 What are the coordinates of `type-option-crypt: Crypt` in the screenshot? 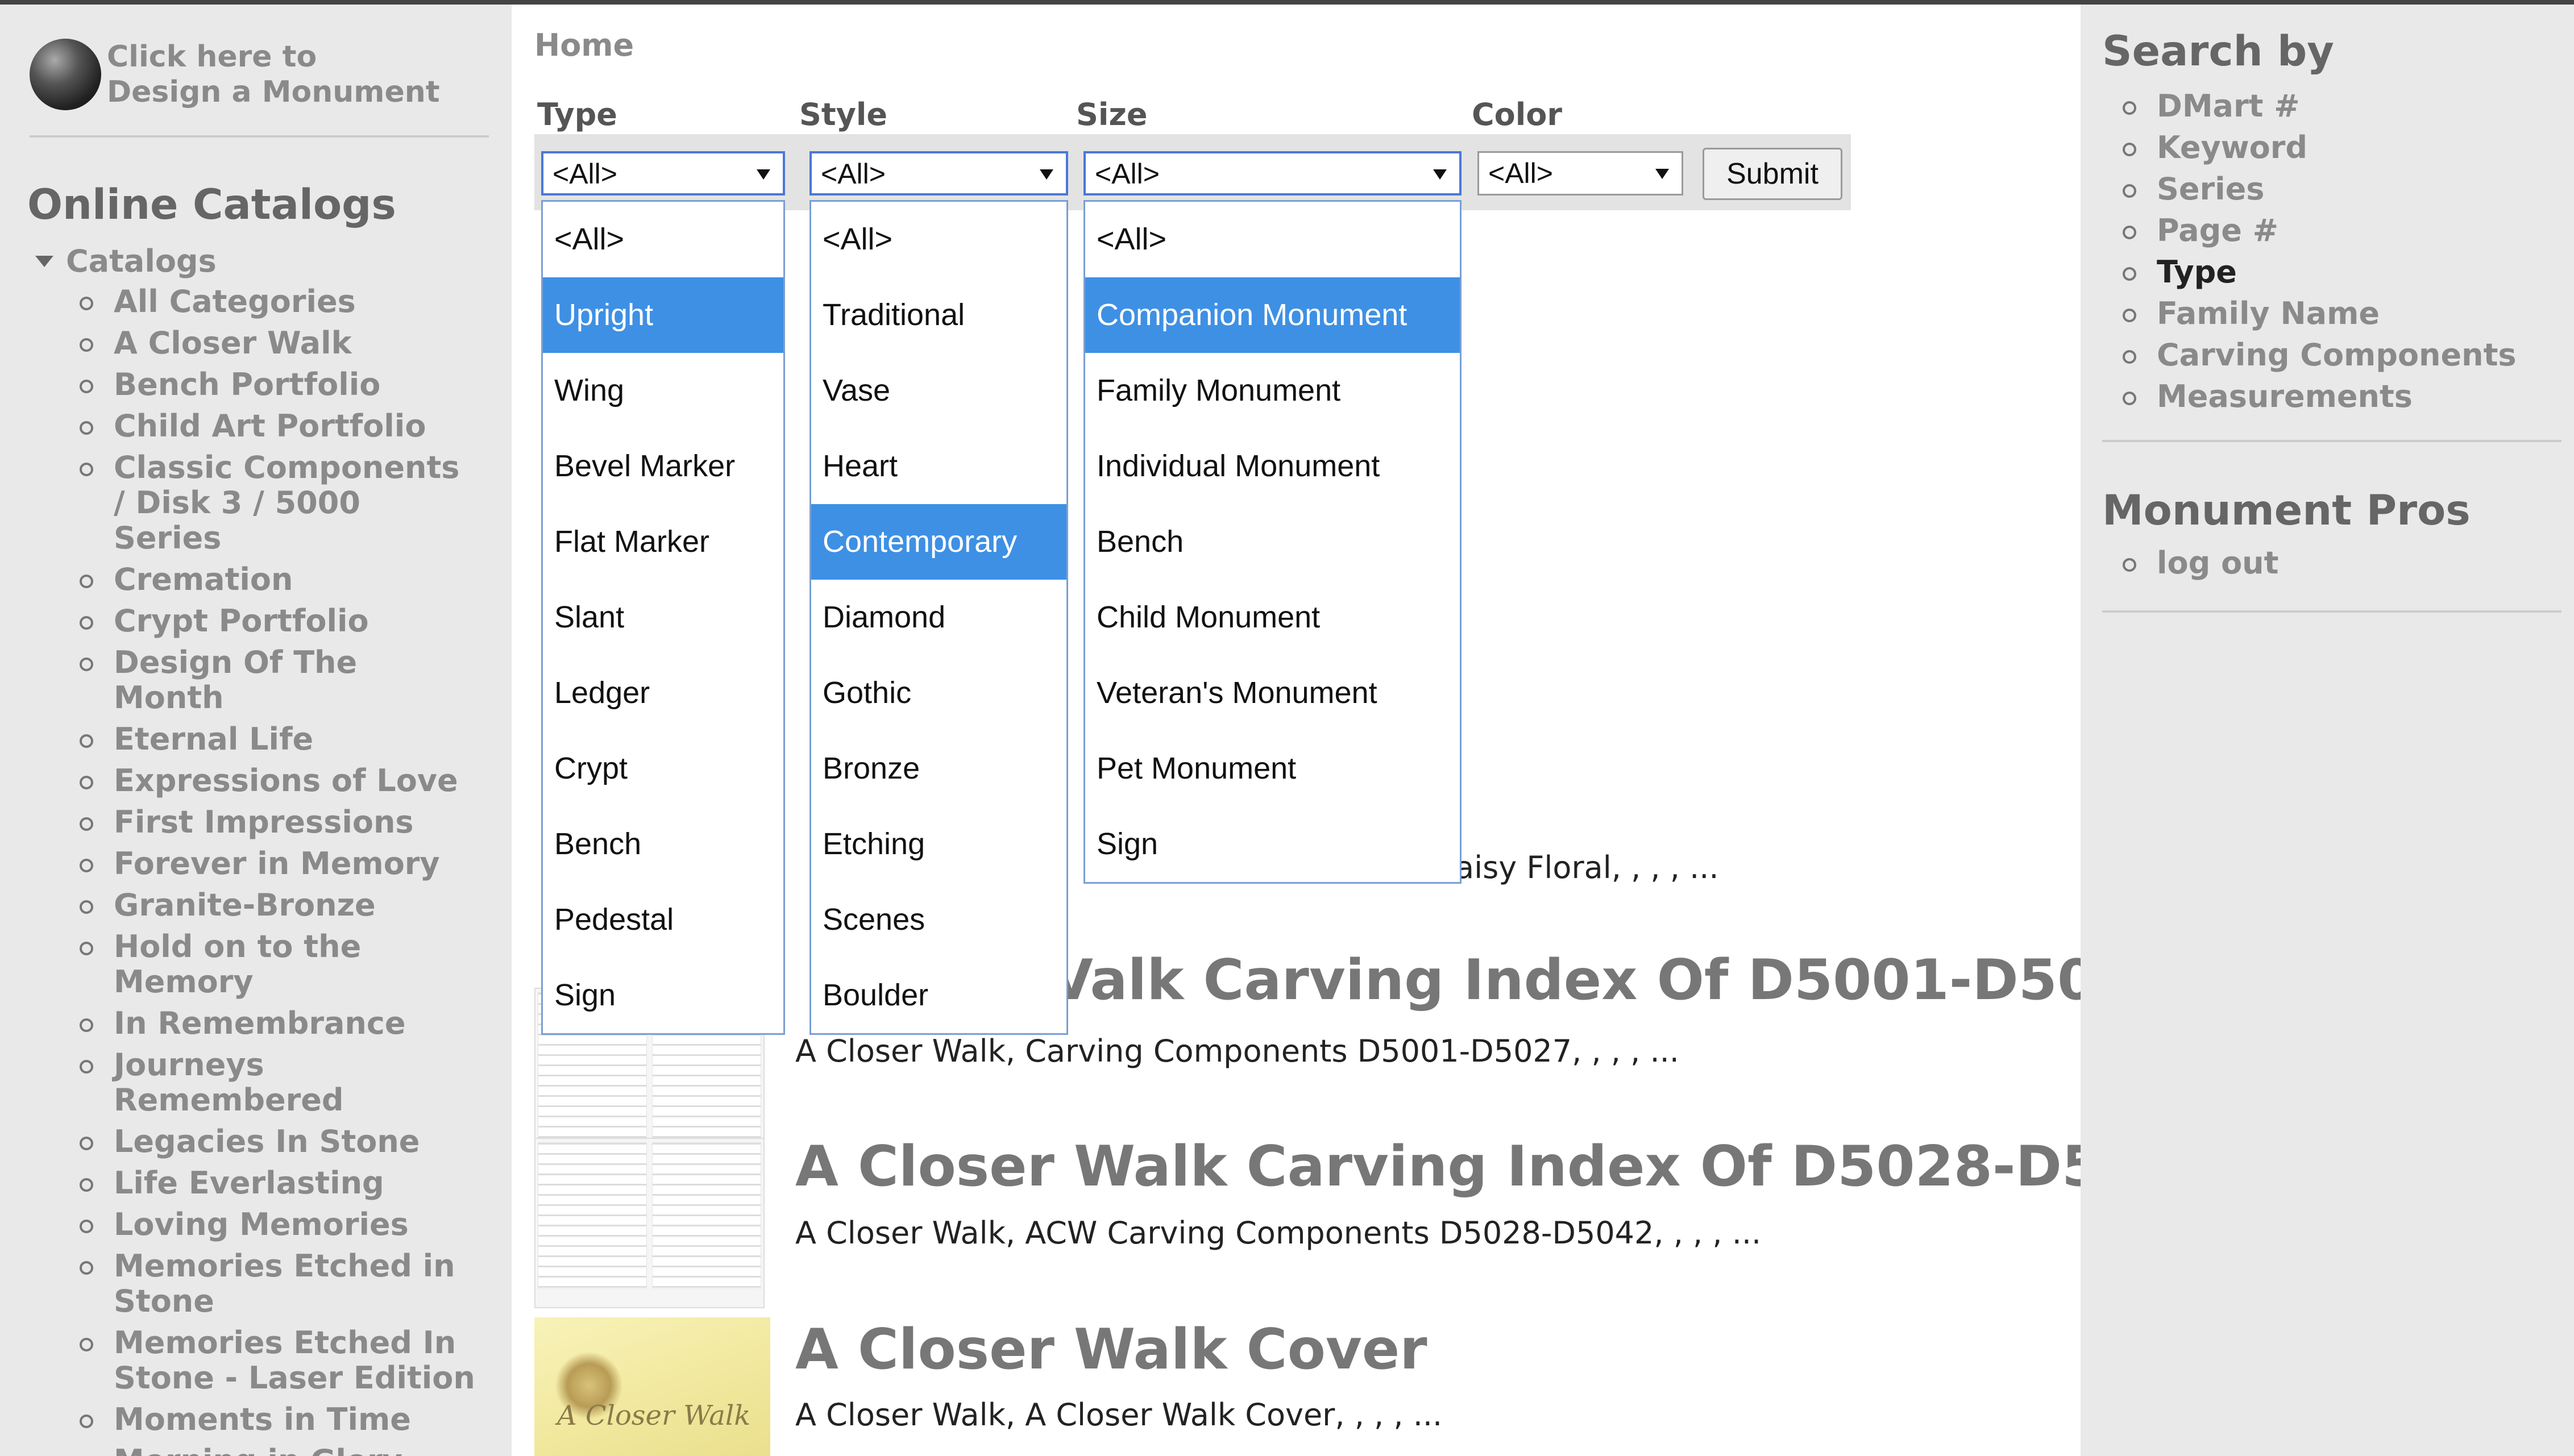 It's located at (663, 768).